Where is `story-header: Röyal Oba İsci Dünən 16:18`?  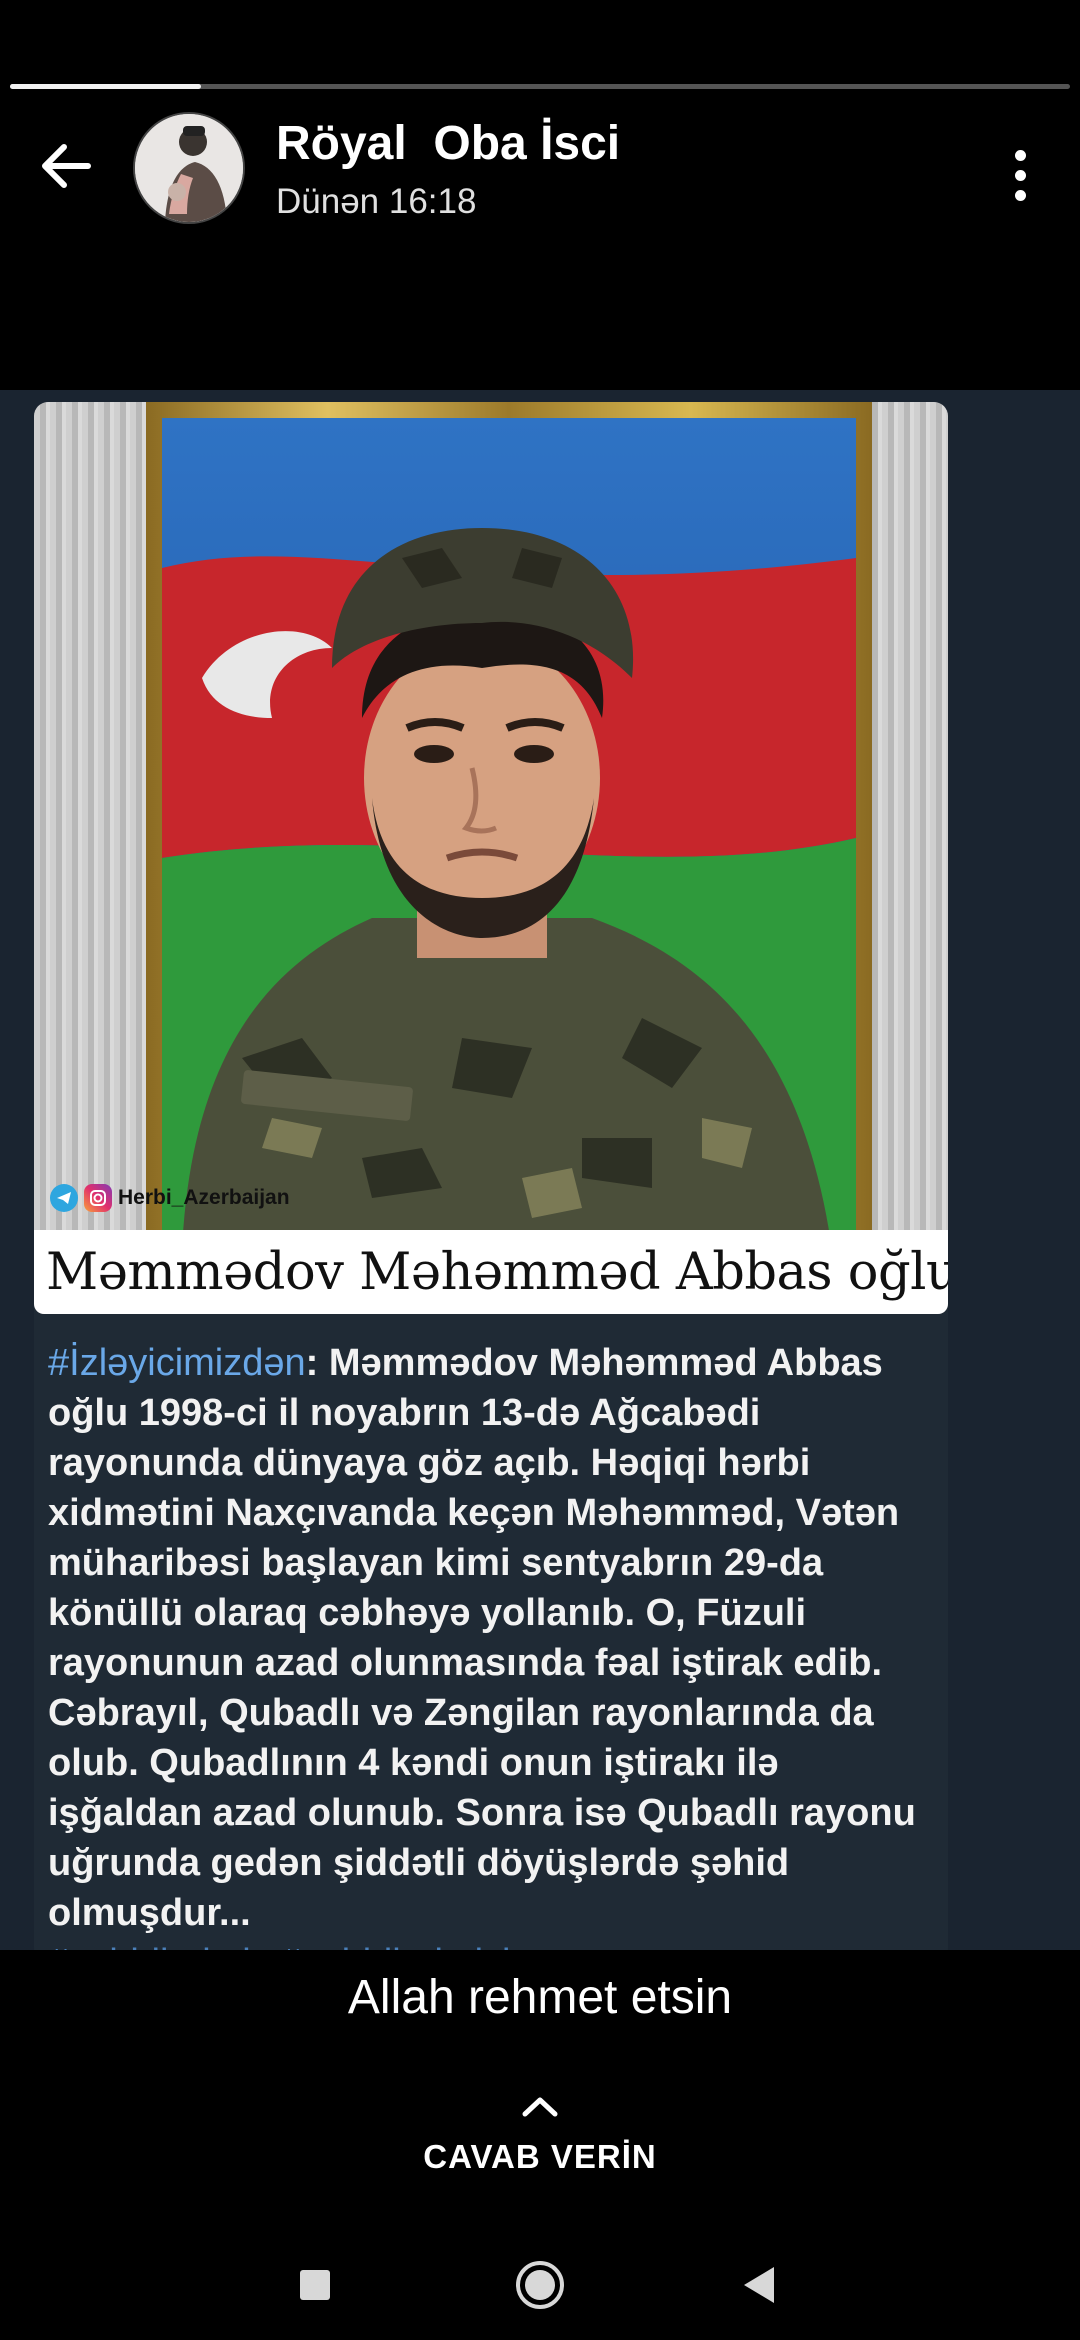
story-header: Röyal Oba İsci Dünən 16:18 is located at coordinates (540, 170).